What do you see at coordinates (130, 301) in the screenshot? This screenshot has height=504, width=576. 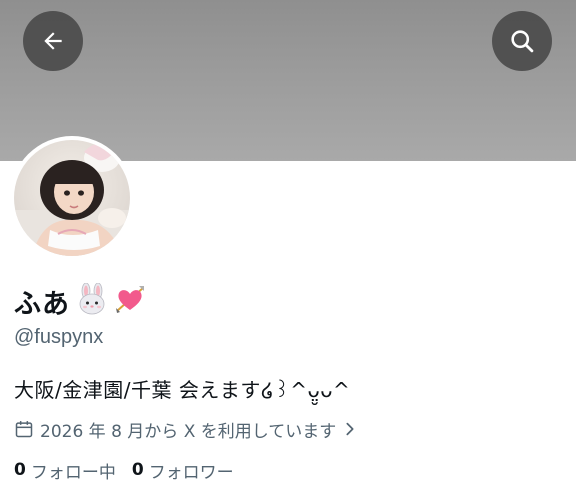 I see `heart-with-arrow-emoji` at bounding box center [130, 301].